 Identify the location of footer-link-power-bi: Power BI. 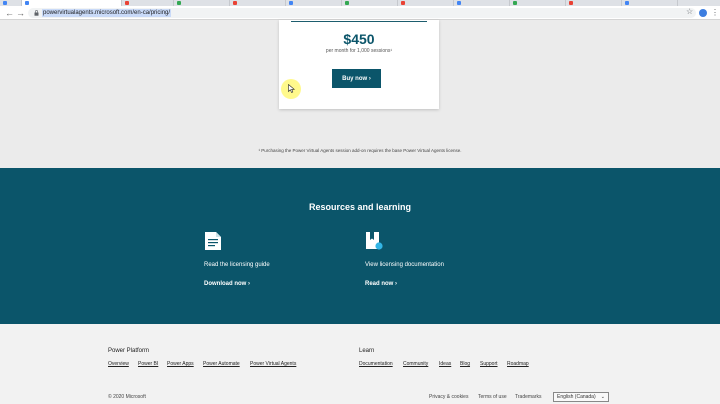
(148, 364).